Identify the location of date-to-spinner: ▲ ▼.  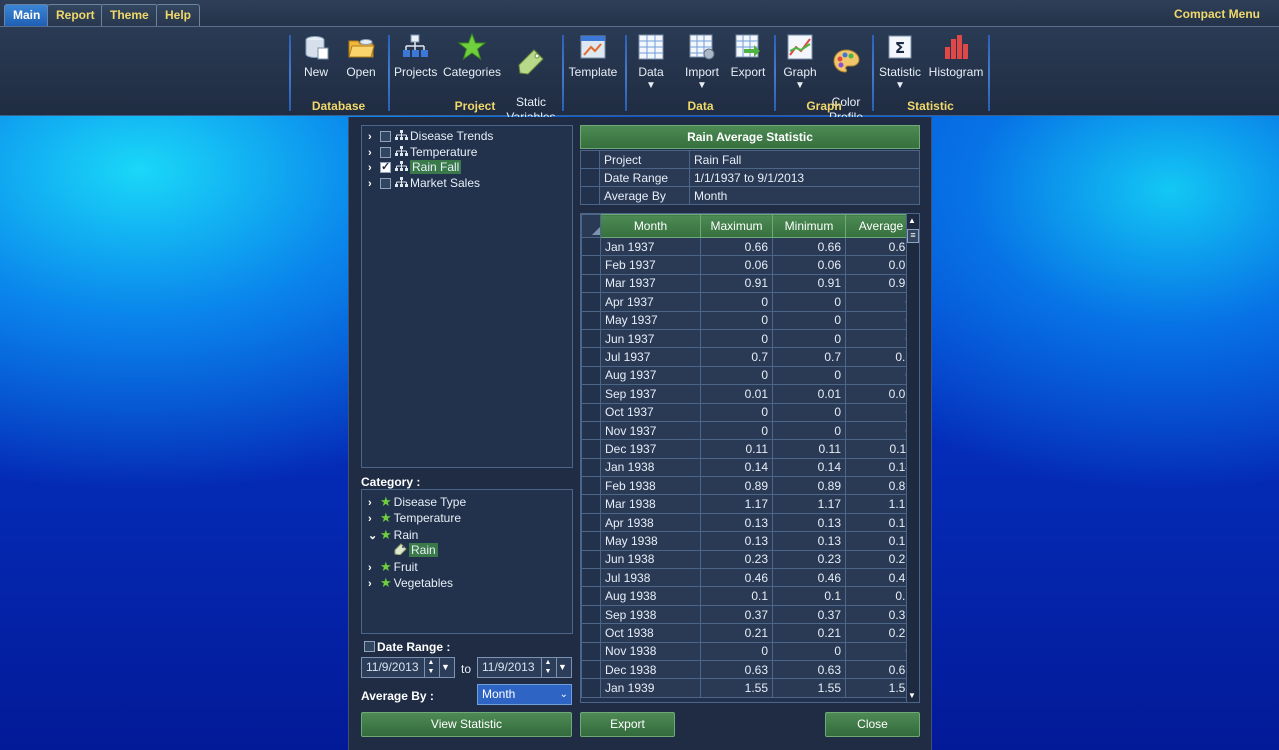
(547, 667).